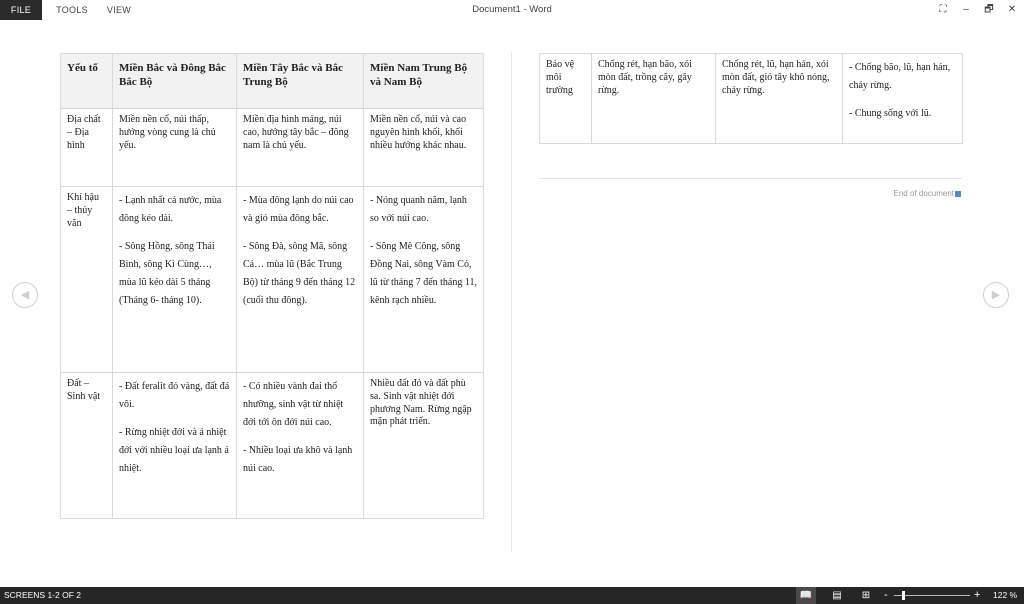 The height and width of the screenshot is (604, 1024). What do you see at coordinates (86, 445) in the screenshot?
I see `row-label: Đất – Sinh vật` at bounding box center [86, 445].